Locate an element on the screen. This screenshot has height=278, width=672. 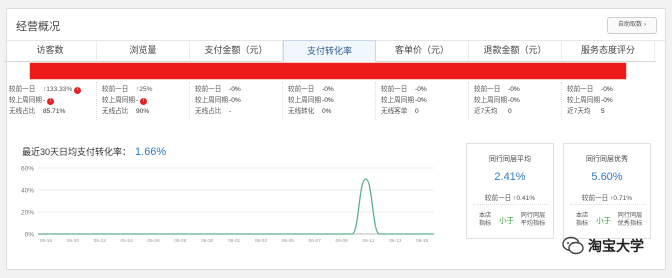
y-tick-label: 0% is located at coordinates (30, 235).